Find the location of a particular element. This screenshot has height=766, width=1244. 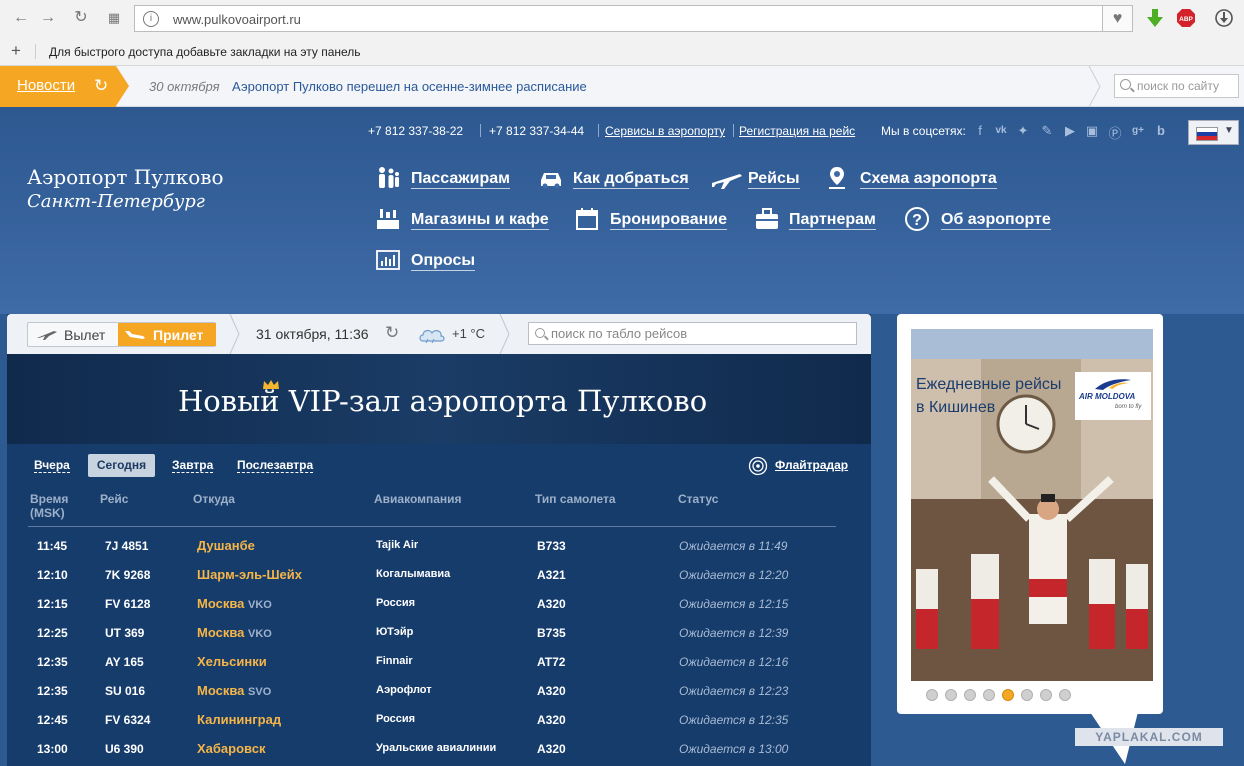

flight-number: SU 016 is located at coordinates (125, 691).